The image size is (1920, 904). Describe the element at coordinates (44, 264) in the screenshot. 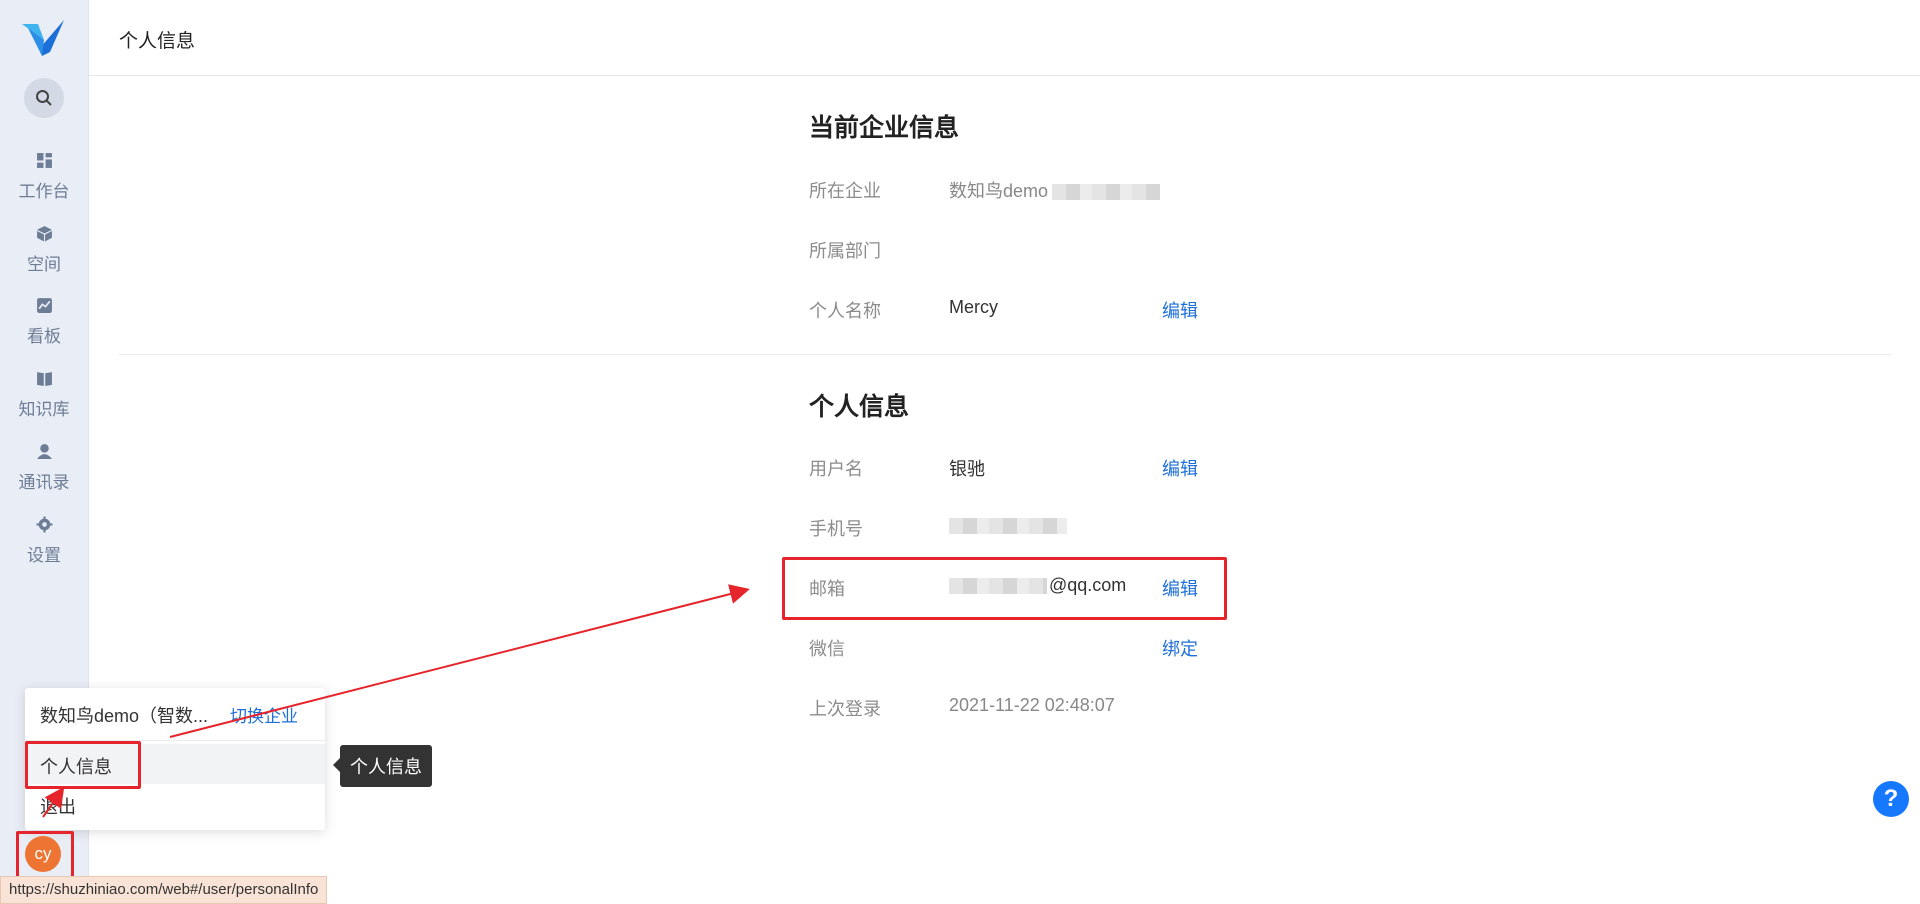

I see `nav-item-label: 空间` at that location.